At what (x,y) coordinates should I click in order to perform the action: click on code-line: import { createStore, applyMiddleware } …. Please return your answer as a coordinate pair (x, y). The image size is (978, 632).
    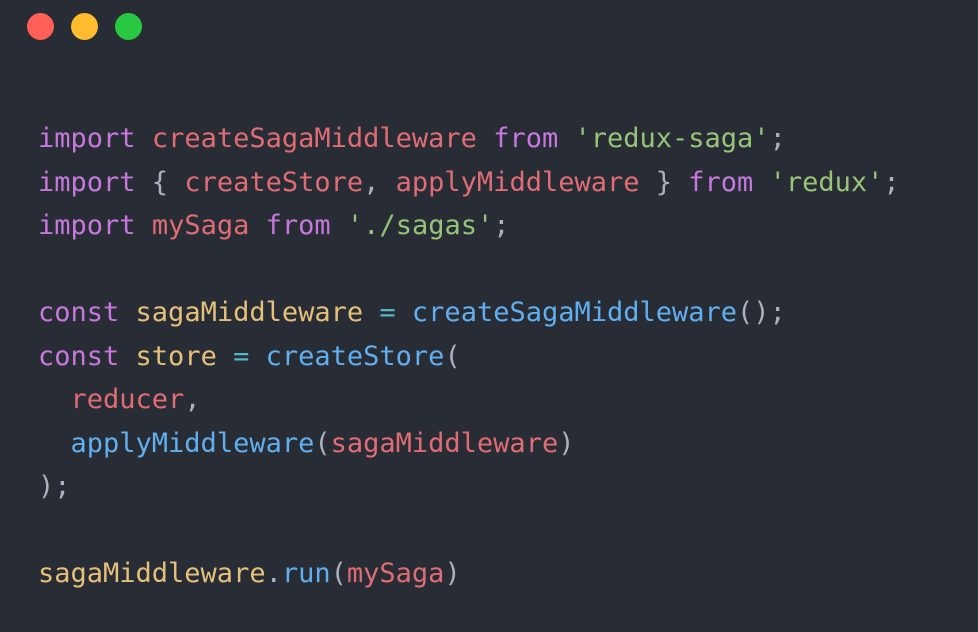
    Looking at the image, I should click on (469, 183).